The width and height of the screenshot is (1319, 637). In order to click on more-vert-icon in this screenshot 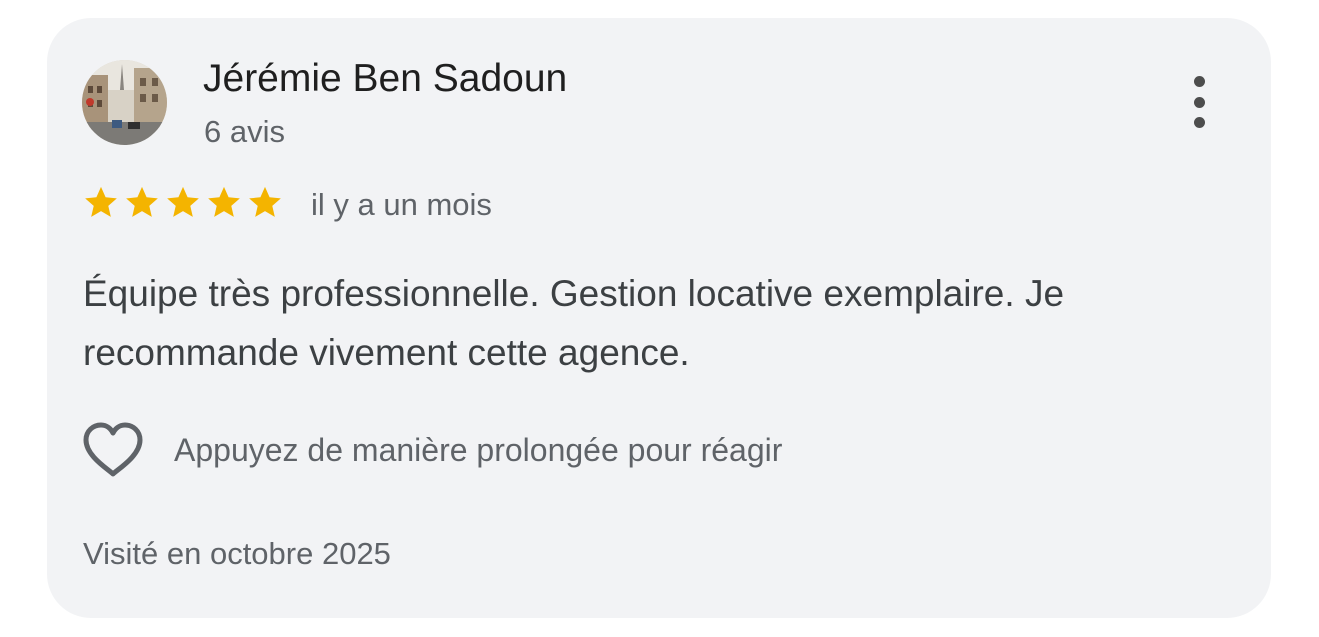, I will do `click(1199, 81)`.